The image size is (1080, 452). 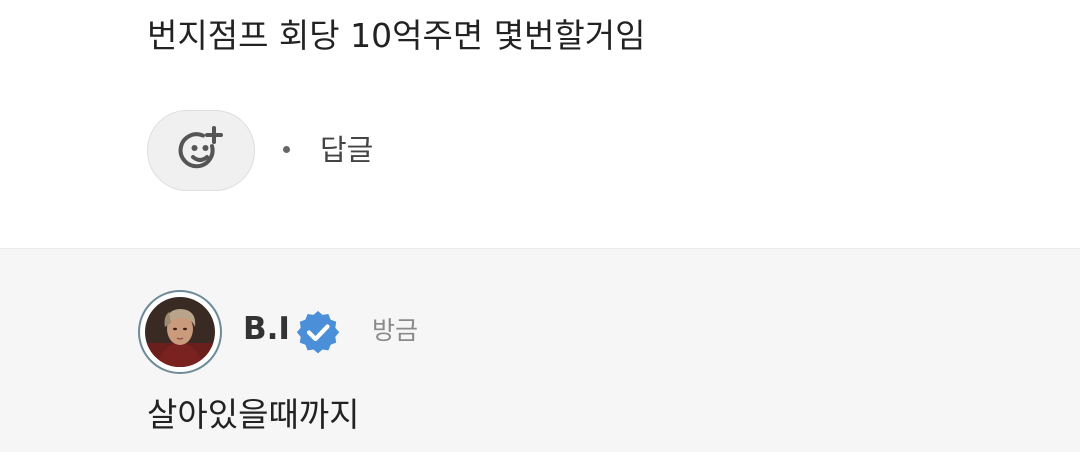 I want to click on comment-text: 번지점프 회당 10억주면 몇번할거임, so click(x=396, y=35).